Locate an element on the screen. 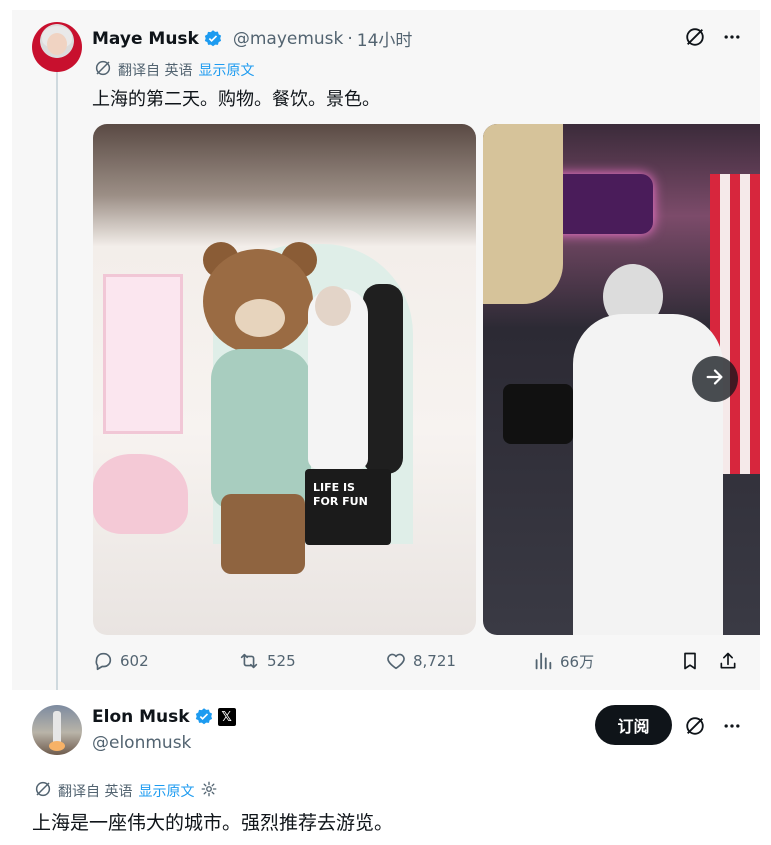 The width and height of the screenshot is (771, 845). avatar-maye-musk is located at coordinates (57, 47).